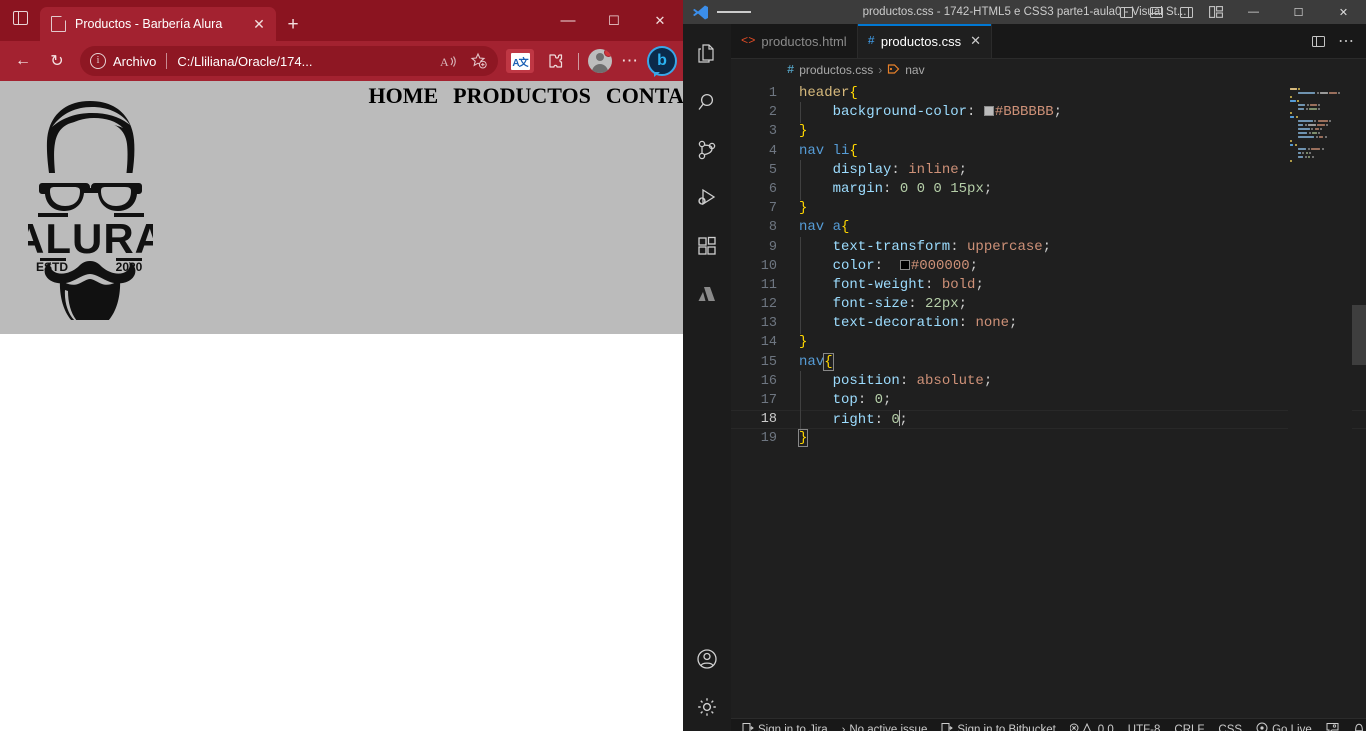 The width and height of the screenshot is (1366, 731). What do you see at coordinates (479, 61) in the screenshot?
I see `add-favorite-icon` at bounding box center [479, 61].